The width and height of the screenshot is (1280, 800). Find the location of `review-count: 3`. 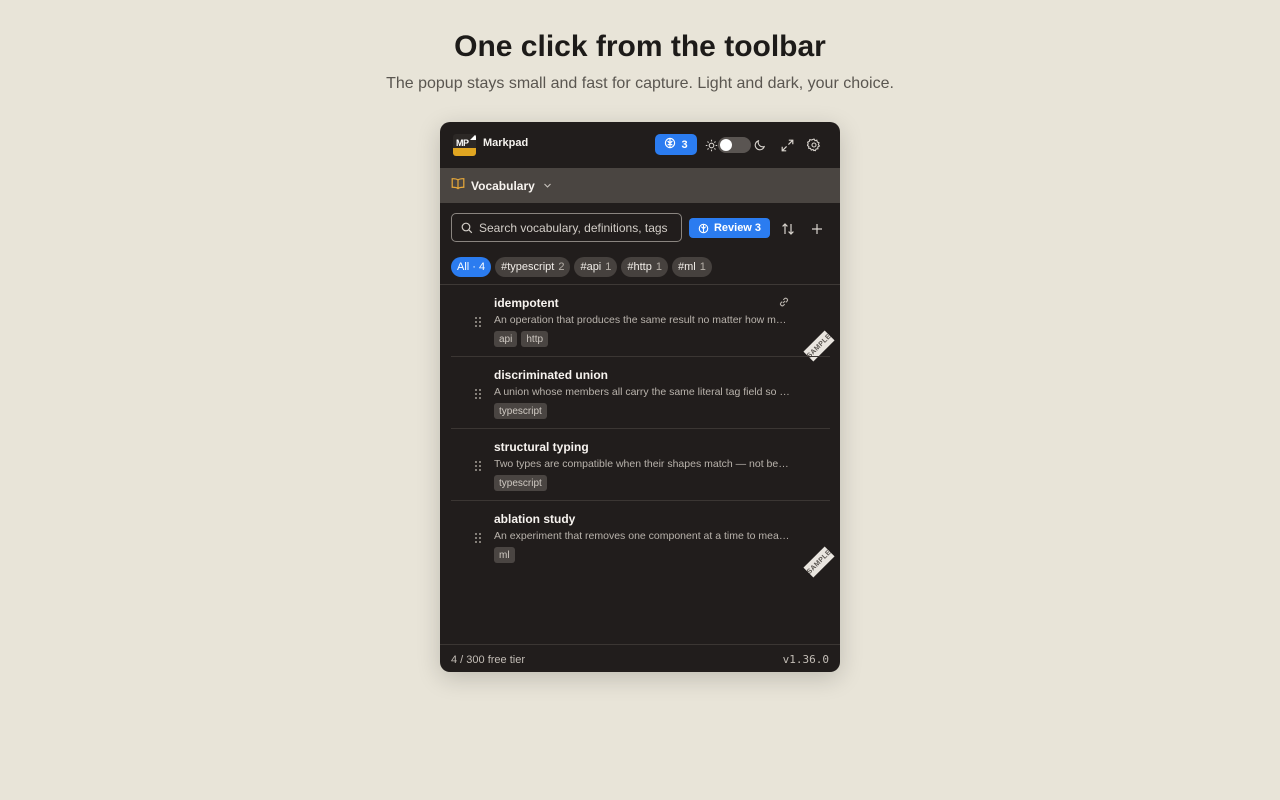

review-count: 3 is located at coordinates (684, 144).